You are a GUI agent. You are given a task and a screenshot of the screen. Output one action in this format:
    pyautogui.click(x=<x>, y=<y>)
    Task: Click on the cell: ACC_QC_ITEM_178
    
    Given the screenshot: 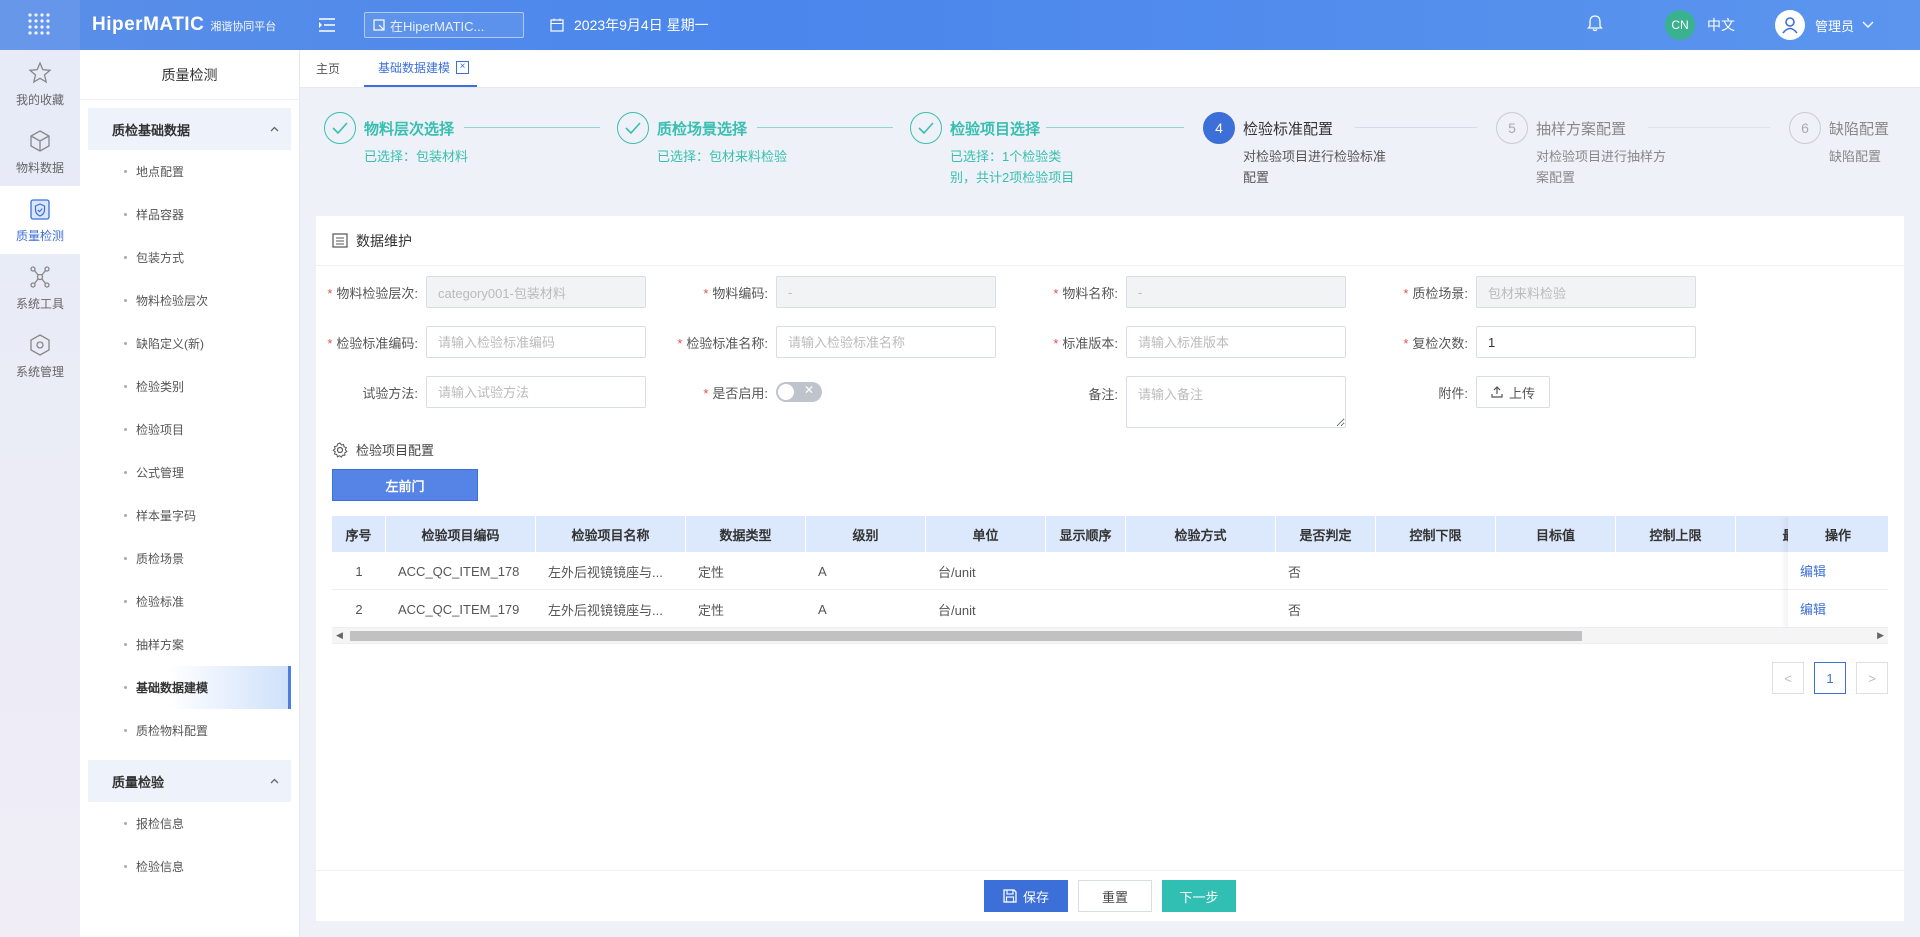 What is the action you would take?
    pyautogui.click(x=459, y=571)
    